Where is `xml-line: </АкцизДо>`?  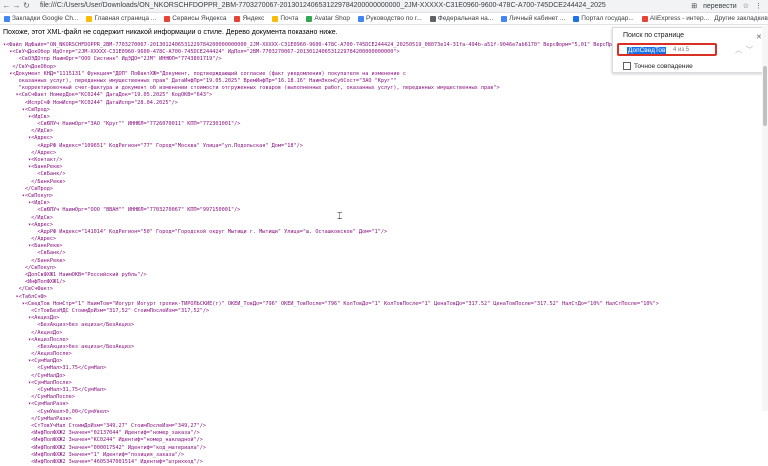
xml-line: </АкцизДо> is located at coordinates (33, 332).